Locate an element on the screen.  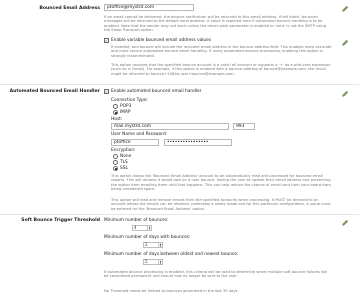
bounced-email-address-label: Bounced Email Address is located at coordinates (69, 8).